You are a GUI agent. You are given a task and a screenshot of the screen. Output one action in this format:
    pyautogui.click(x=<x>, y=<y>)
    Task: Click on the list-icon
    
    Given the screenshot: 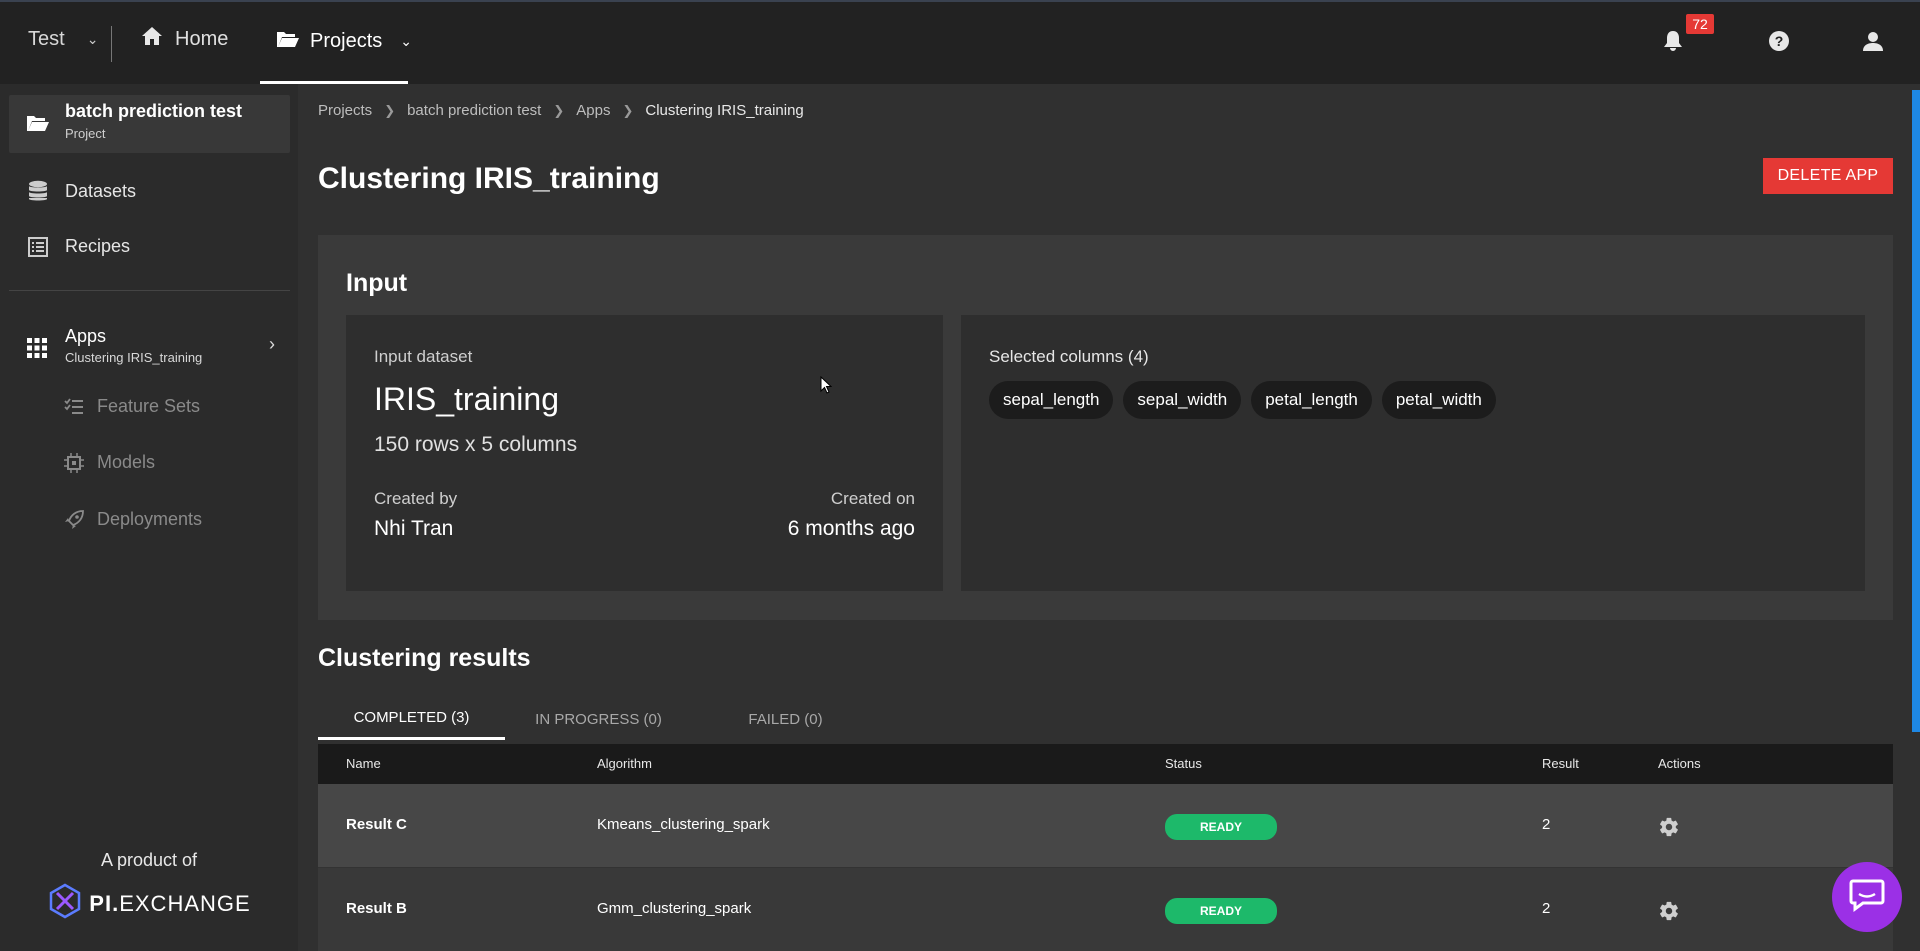 What is the action you would take?
    pyautogui.click(x=38, y=246)
    